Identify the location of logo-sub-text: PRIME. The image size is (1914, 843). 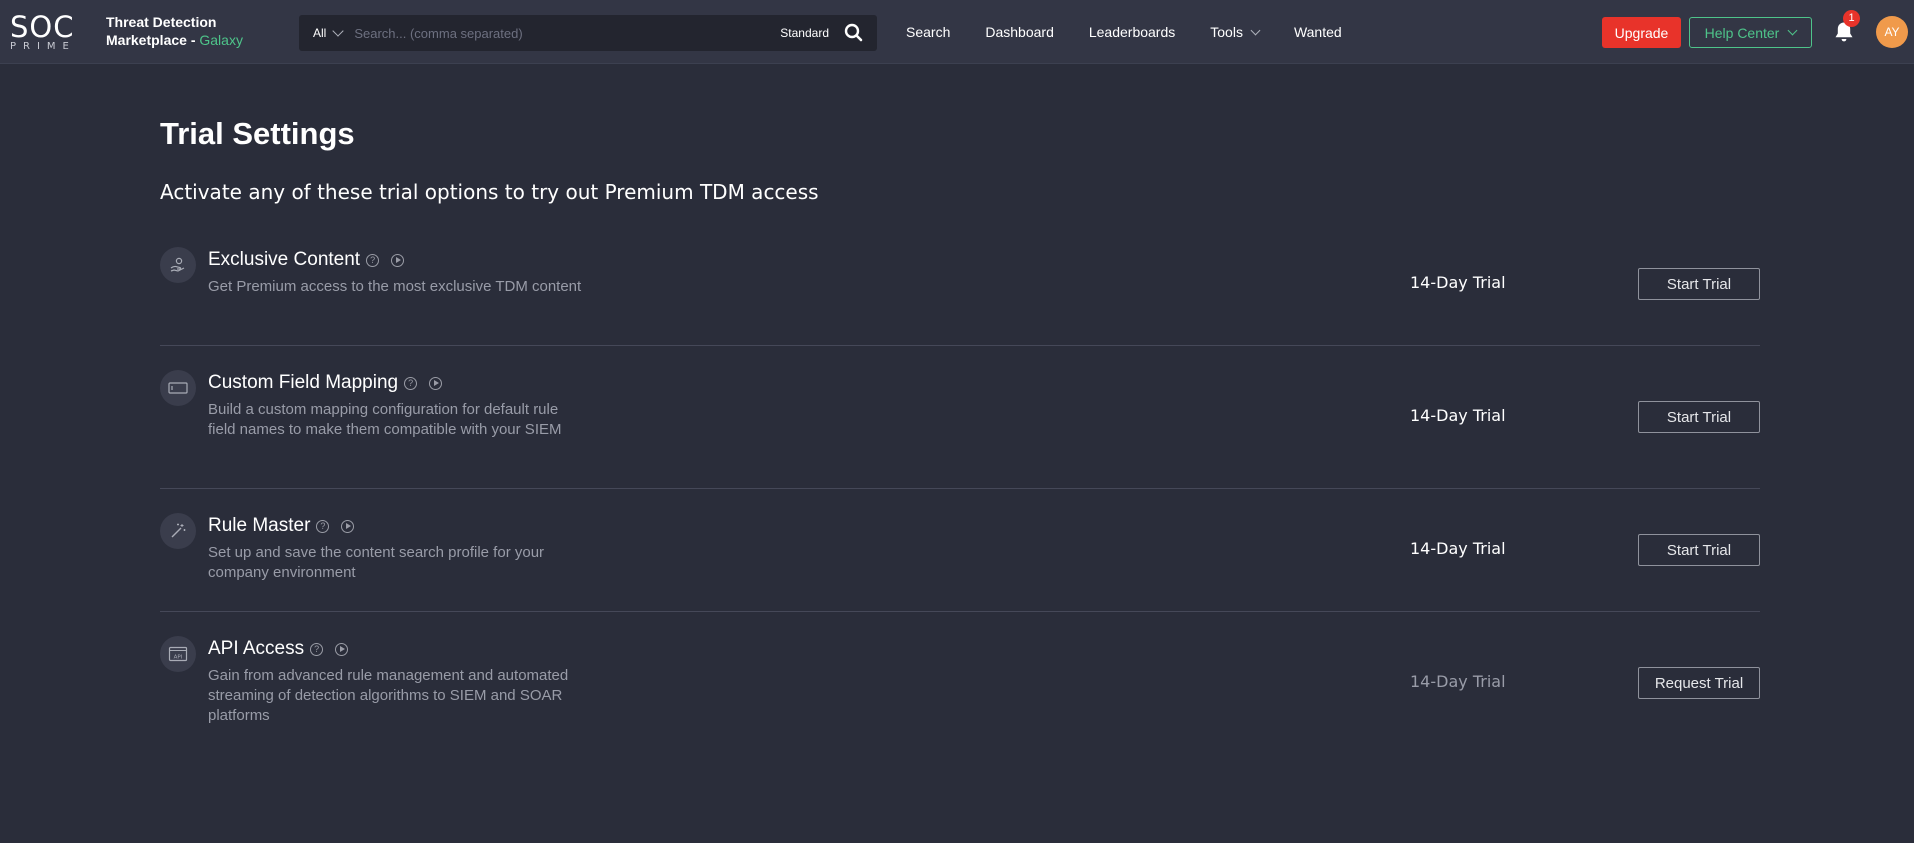
(43, 46).